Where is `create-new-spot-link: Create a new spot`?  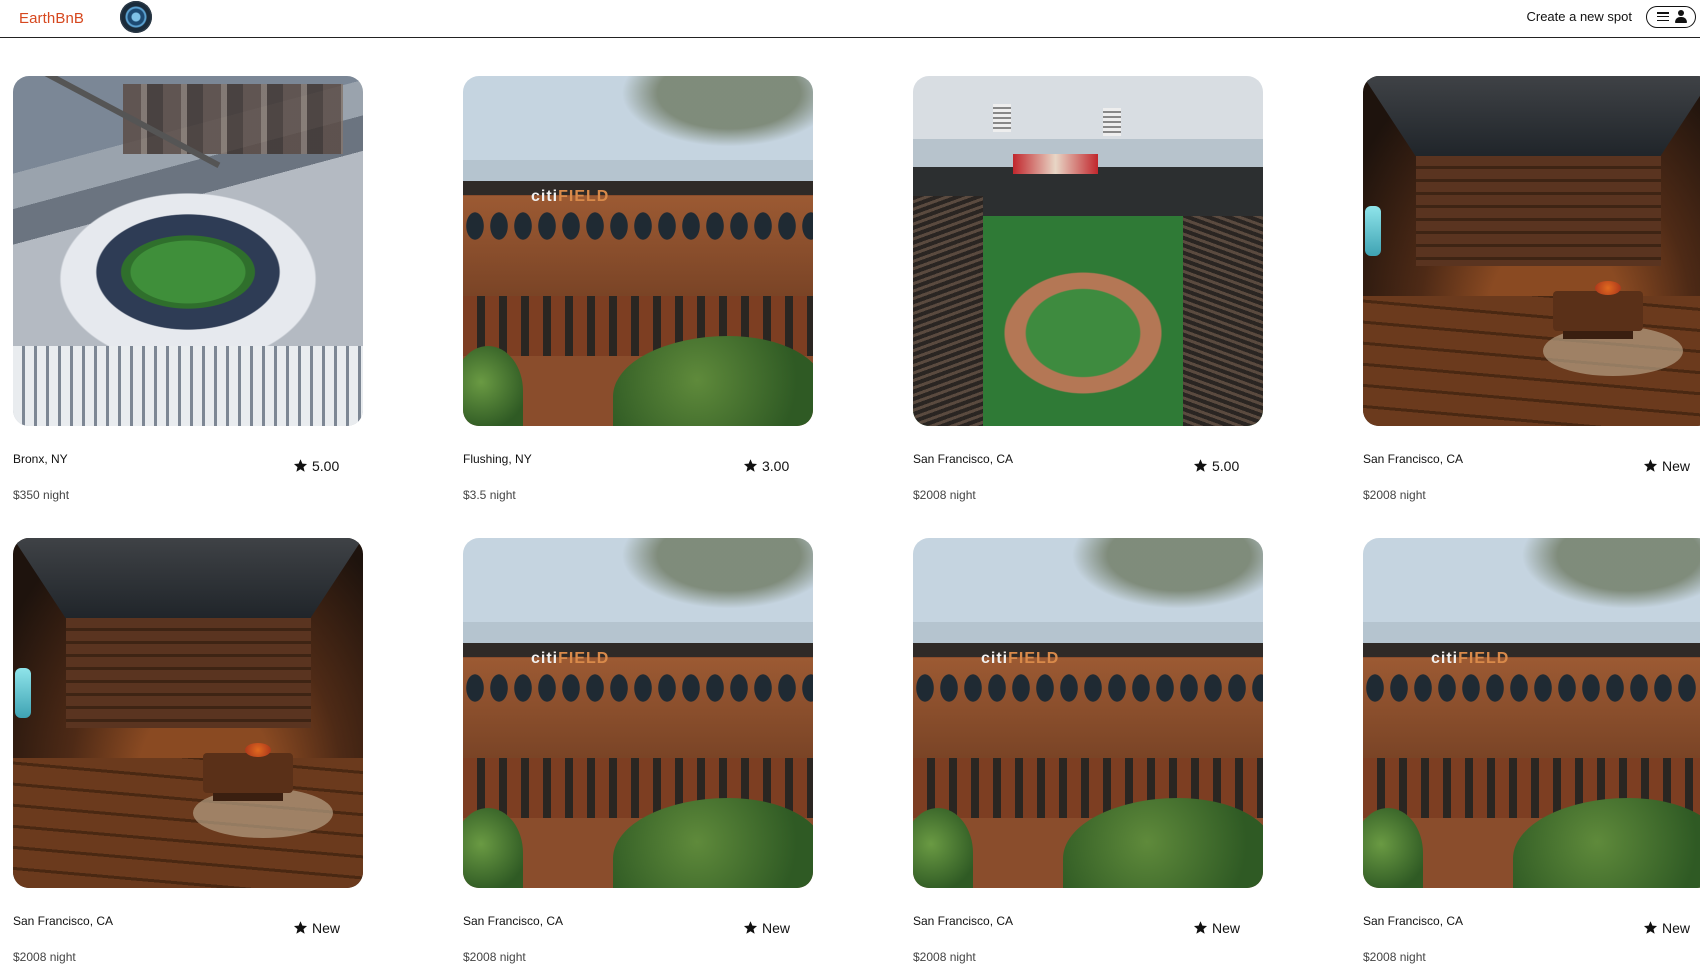 create-new-spot-link: Create a new spot is located at coordinates (1579, 16).